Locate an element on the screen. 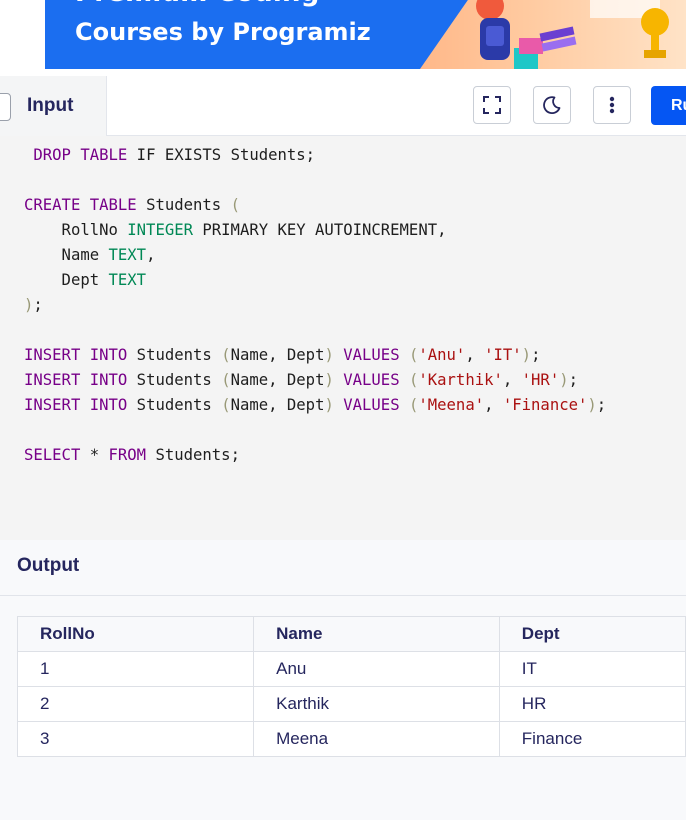 The height and width of the screenshot is (820, 686). code-line: Dept TEXT is located at coordinates (85, 280).